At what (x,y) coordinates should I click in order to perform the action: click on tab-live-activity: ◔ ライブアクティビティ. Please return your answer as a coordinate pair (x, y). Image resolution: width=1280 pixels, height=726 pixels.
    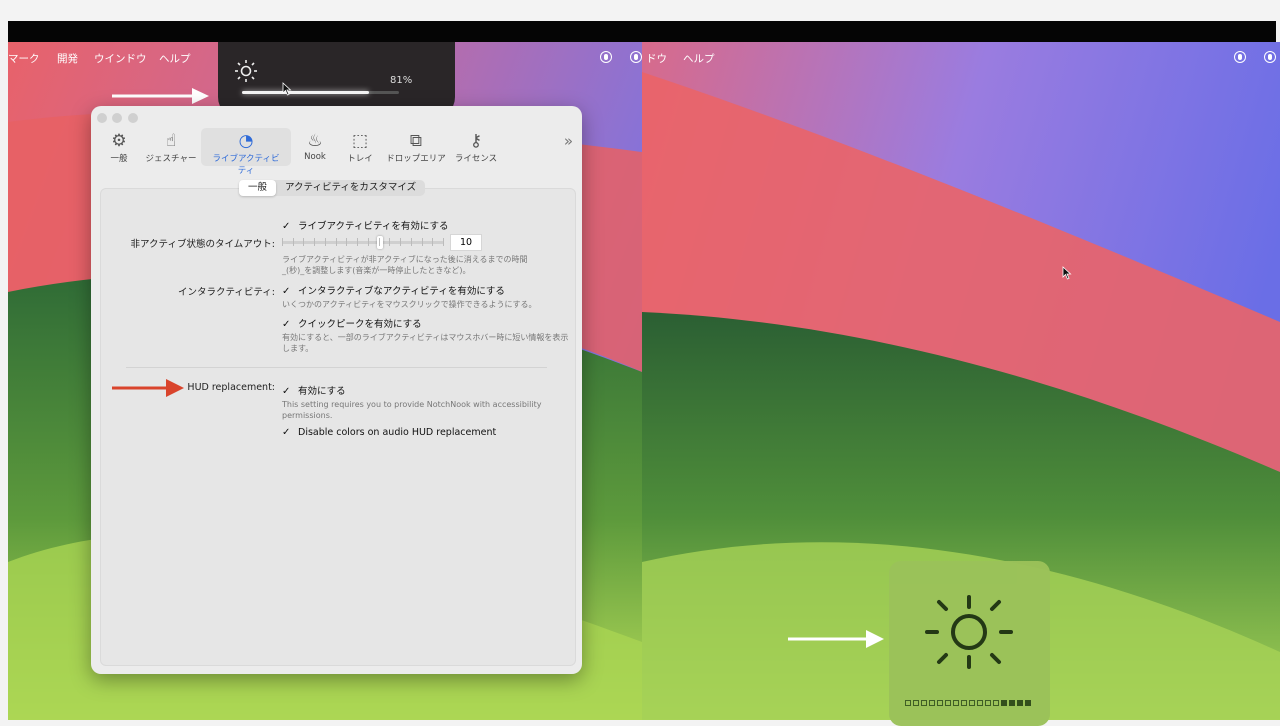
    Looking at the image, I should click on (246, 153).